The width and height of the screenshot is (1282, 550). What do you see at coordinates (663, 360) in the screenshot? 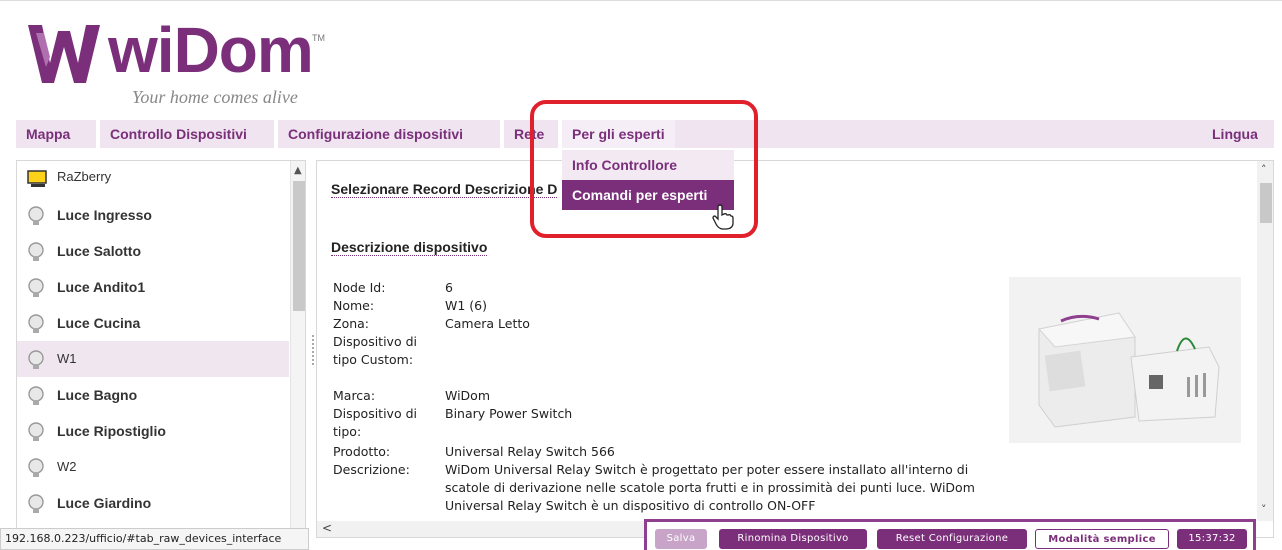
I see `info-row: Dispositivo di tipo Custom:` at bounding box center [663, 360].